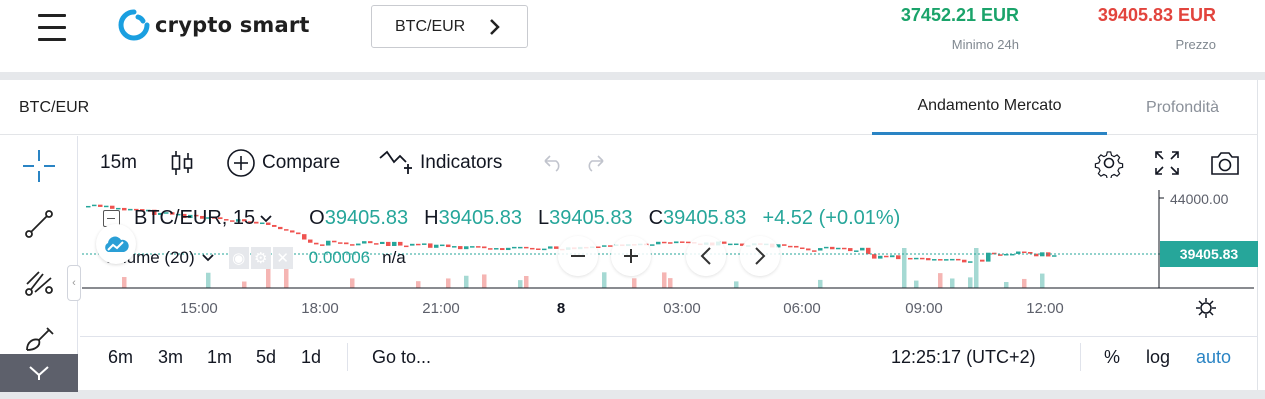 The image size is (1265, 399). Describe the element at coordinates (194, 218) in the screenshot. I see `symbol-label: BTC/EUR, 15` at that location.